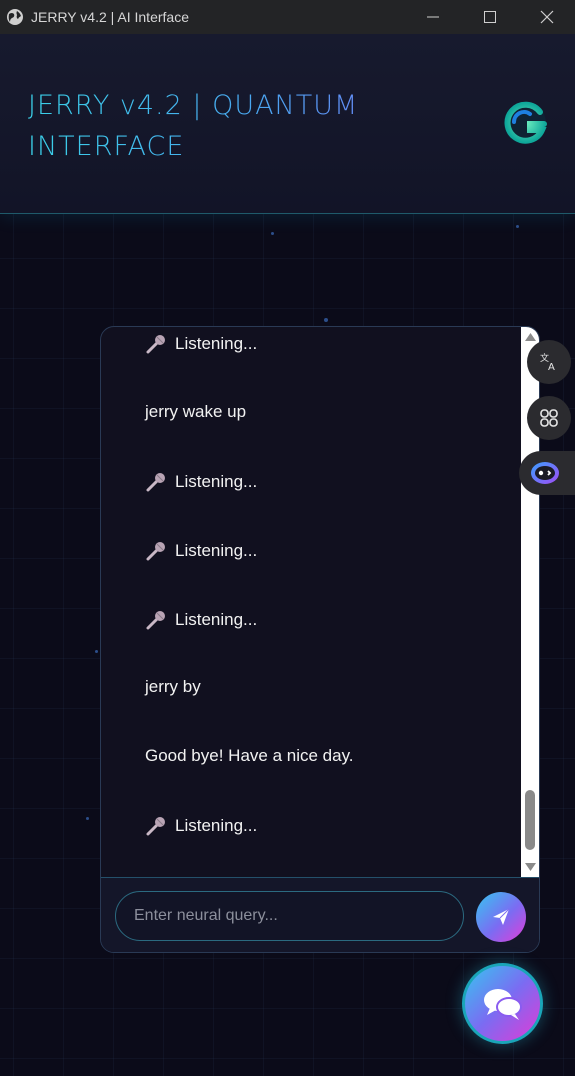 The height and width of the screenshot is (1076, 575). I want to click on brand-logo-icon, so click(525, 122).